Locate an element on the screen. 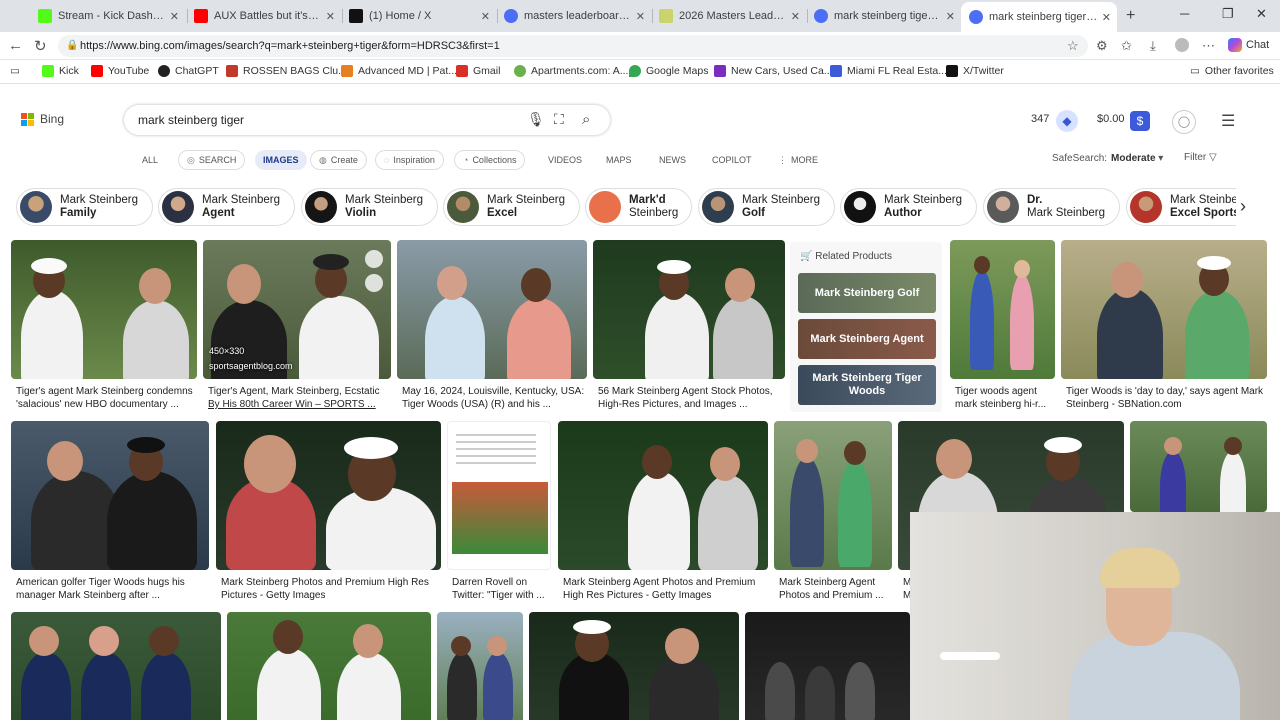  tab-mark-steinberg-search-active: mark steinberg tiger - Searc ✕ is located at coordinates (1039, 17).